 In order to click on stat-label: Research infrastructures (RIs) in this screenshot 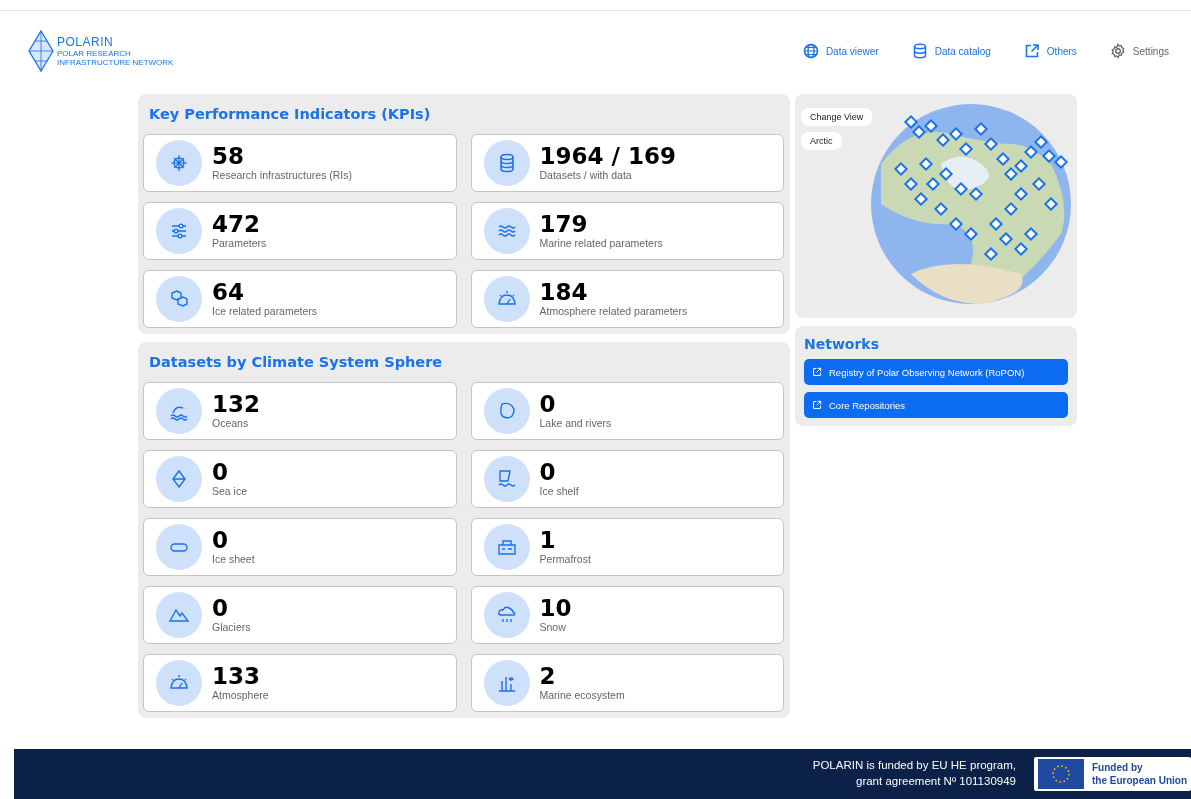, I will do `click(282, 175)`.